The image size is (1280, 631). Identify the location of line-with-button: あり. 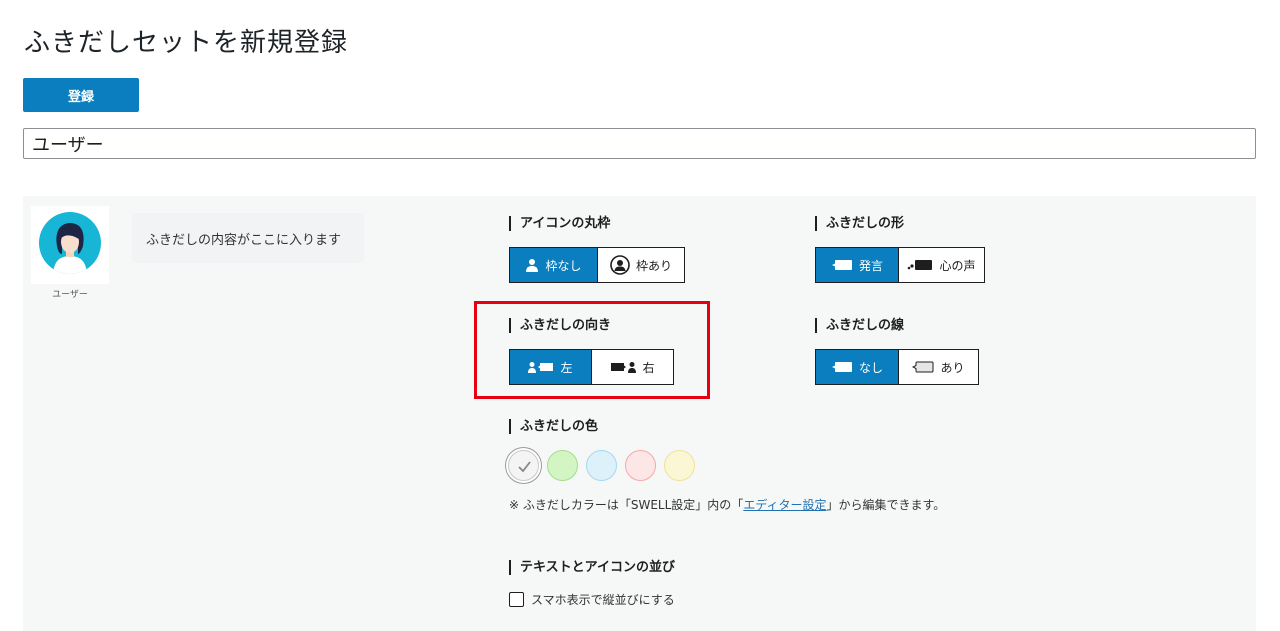
(938, 367).